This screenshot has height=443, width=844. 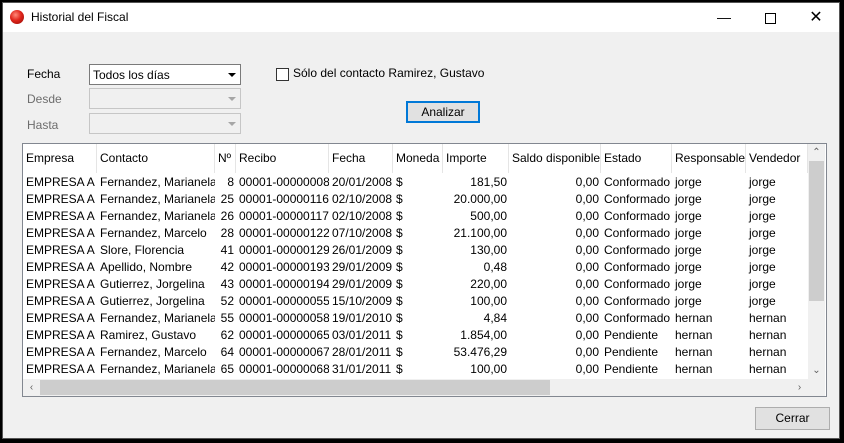 I want to click on column-header-estado: Estado, so click(x=636, y=158).